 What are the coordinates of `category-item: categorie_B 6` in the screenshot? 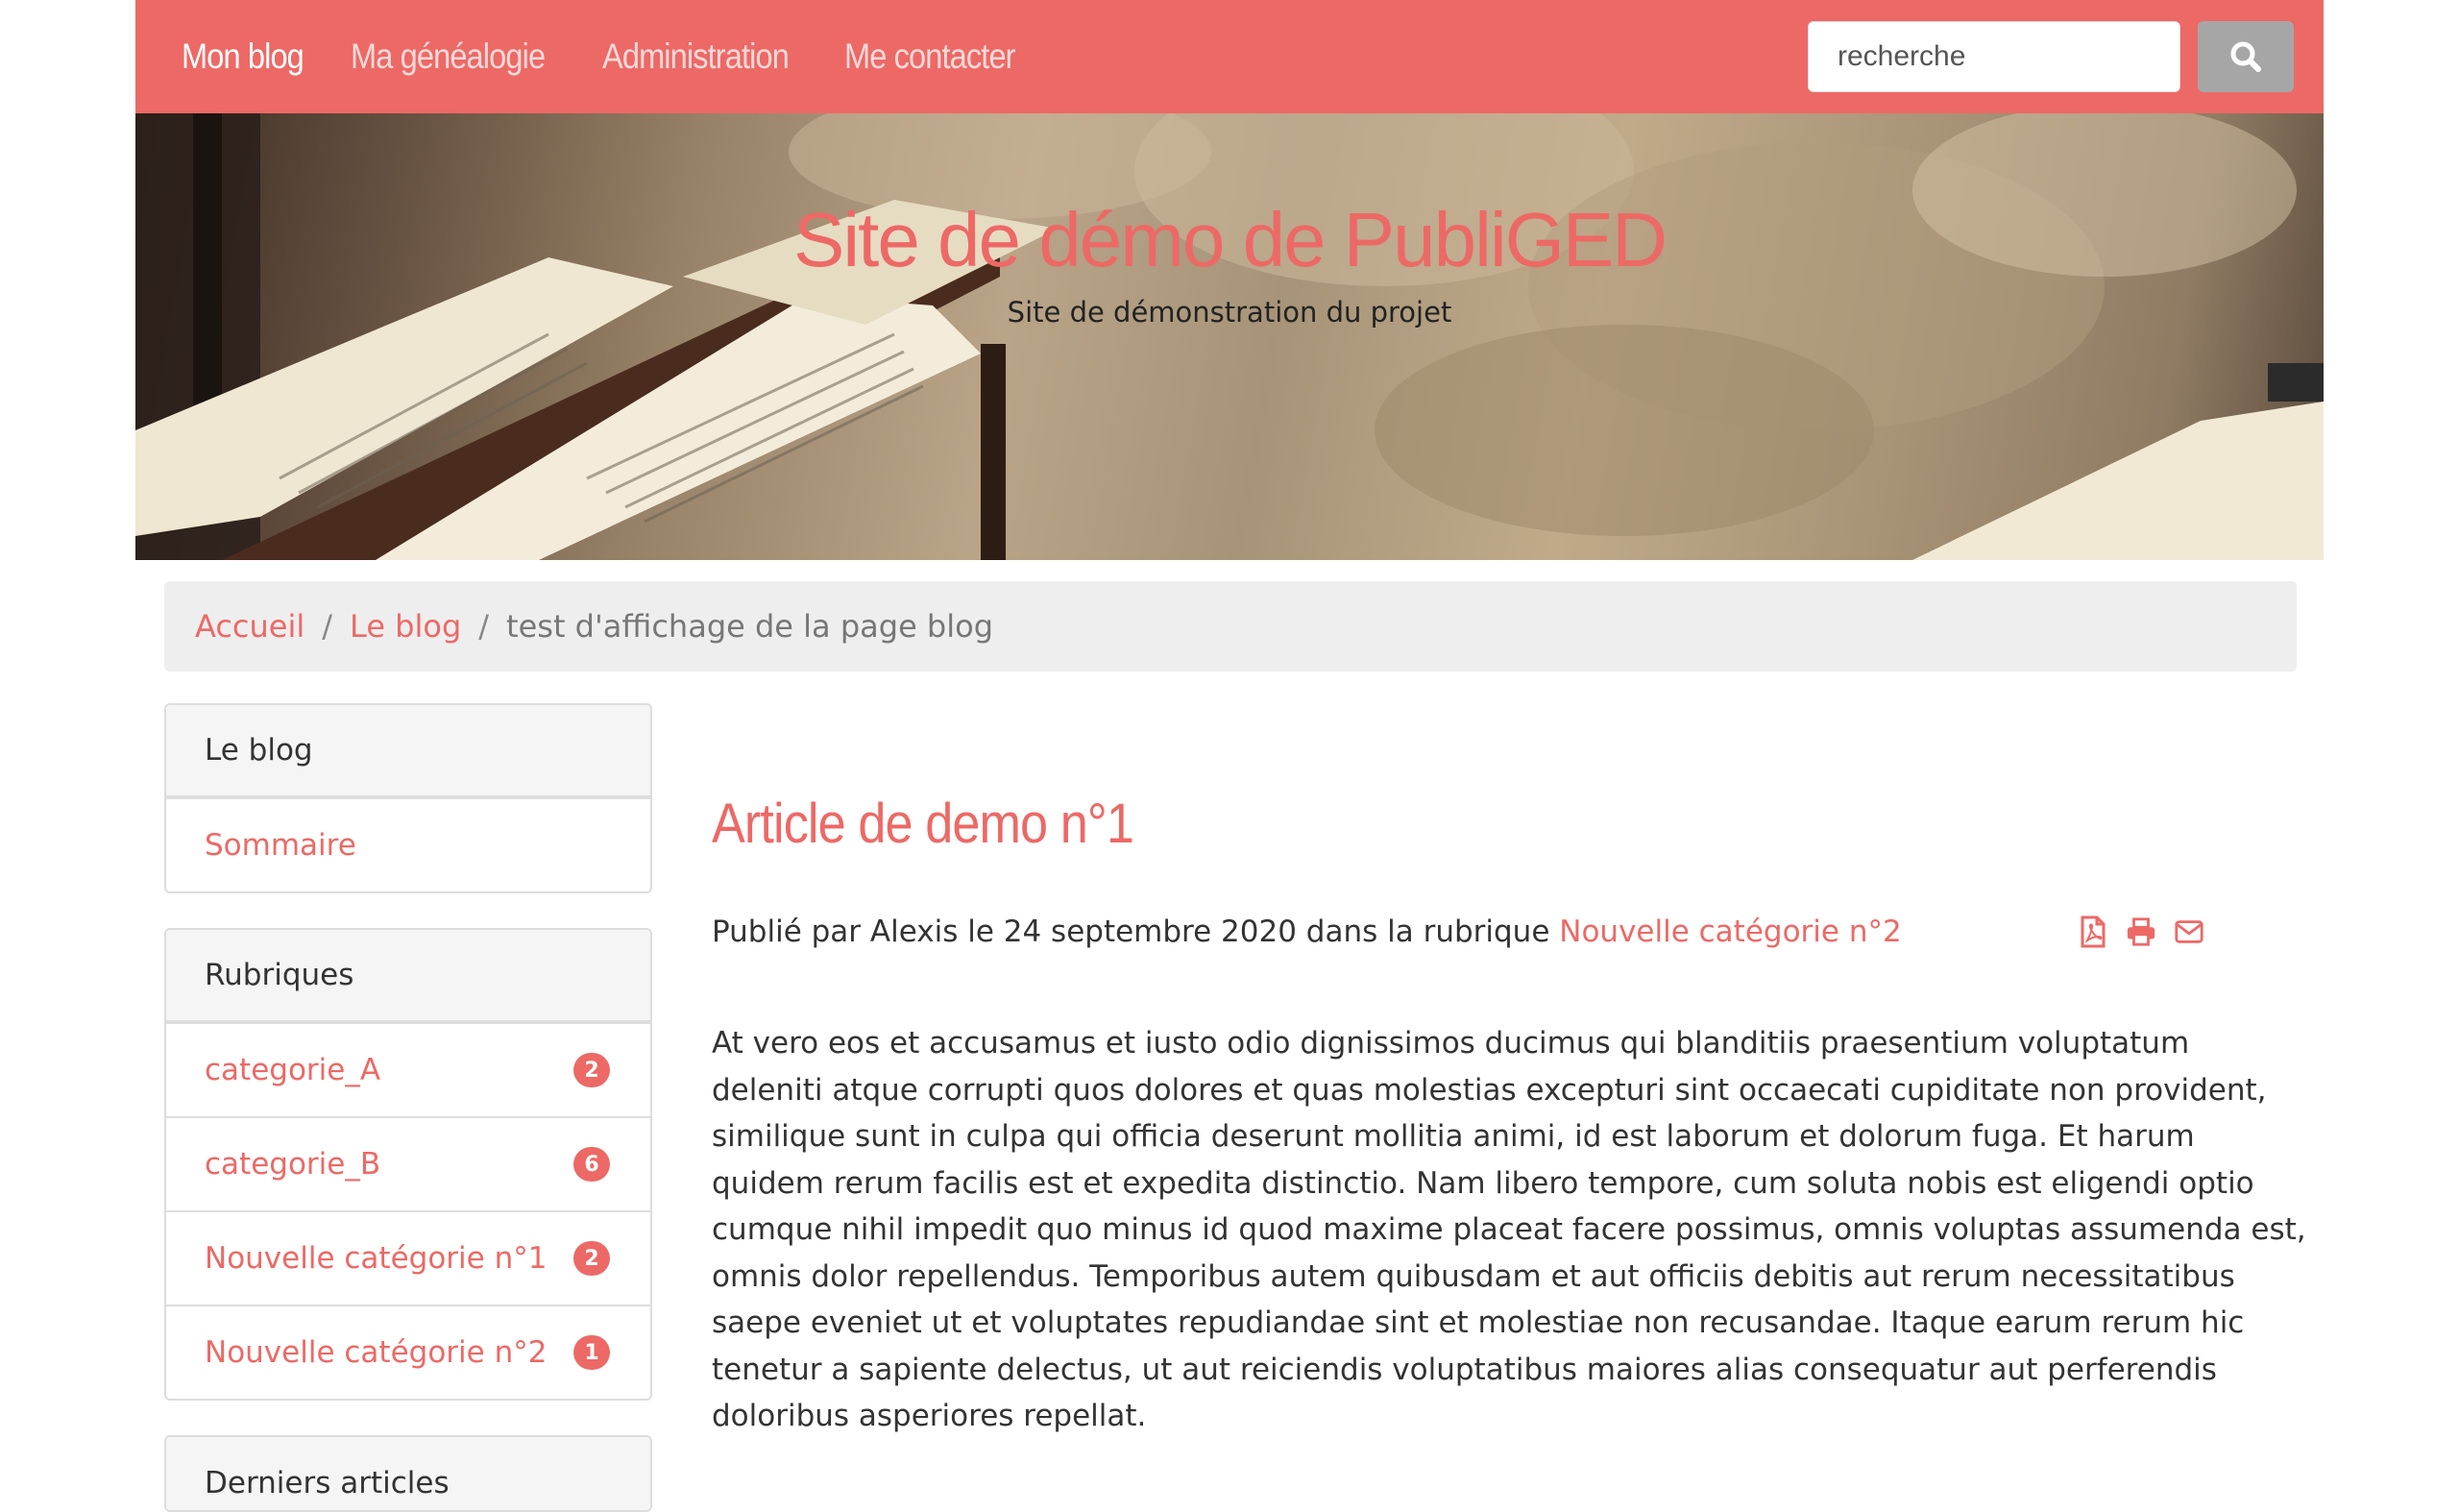 It's located at (408, 1163).